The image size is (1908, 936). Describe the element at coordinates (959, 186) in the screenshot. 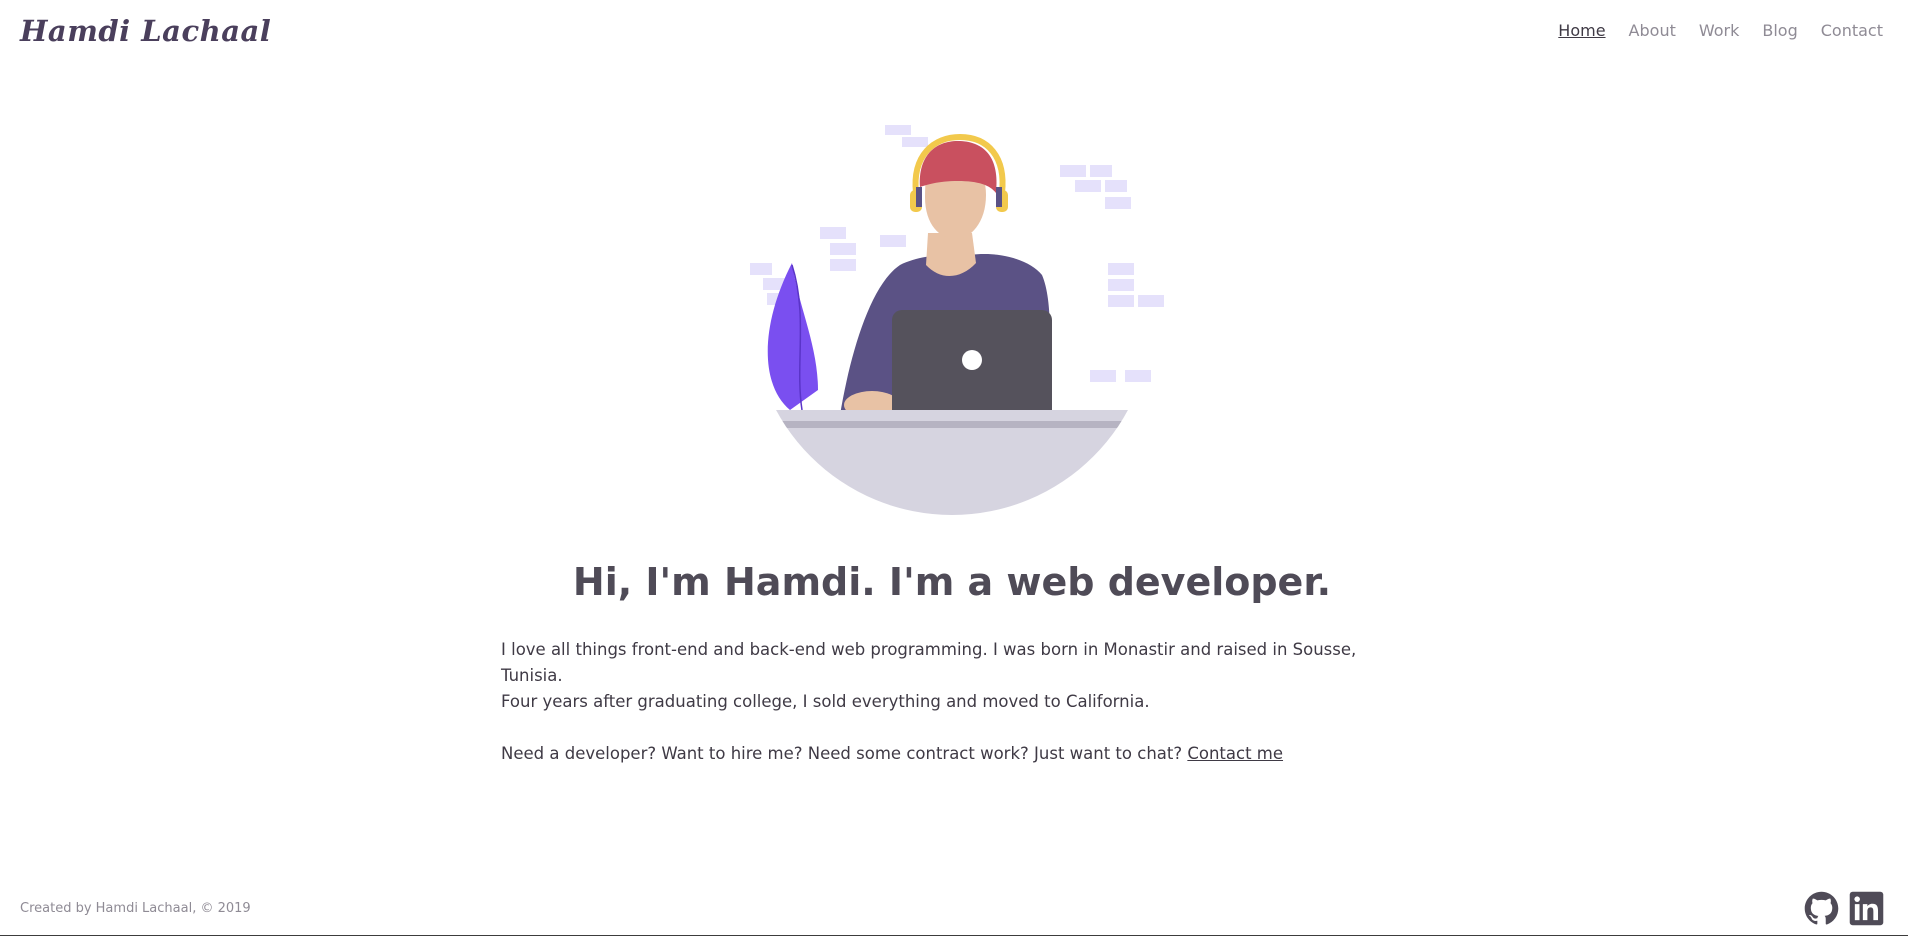

I see `person-head` at that location.